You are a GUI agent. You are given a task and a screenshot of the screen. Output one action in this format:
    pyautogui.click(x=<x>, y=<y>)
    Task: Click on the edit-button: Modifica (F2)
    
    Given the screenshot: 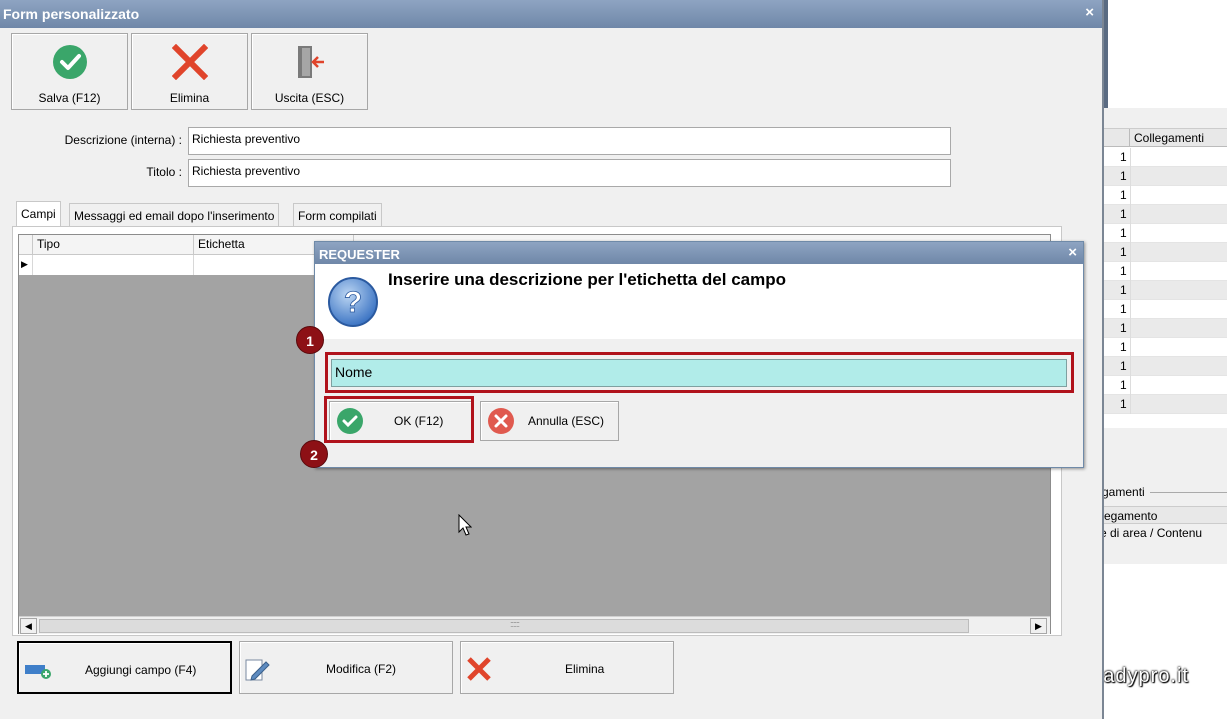 What is the action you would take?
    pyautogui.click(x=346, y=667)
    